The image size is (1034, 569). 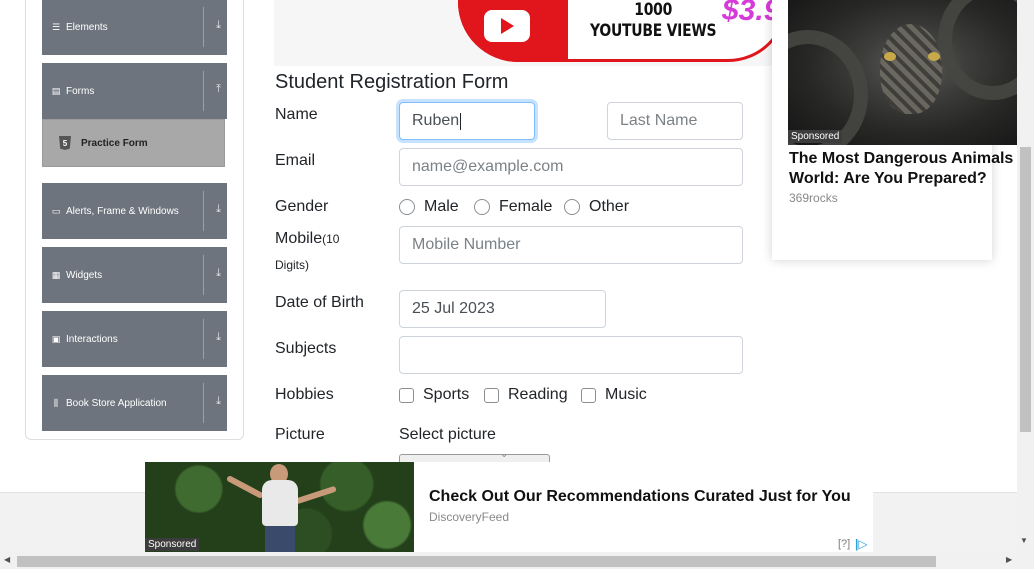 What do you see at coordinates (299, 238) in the screenshot?
I see `mobile-label-text: Mobile` at bounding box center [299, 238].